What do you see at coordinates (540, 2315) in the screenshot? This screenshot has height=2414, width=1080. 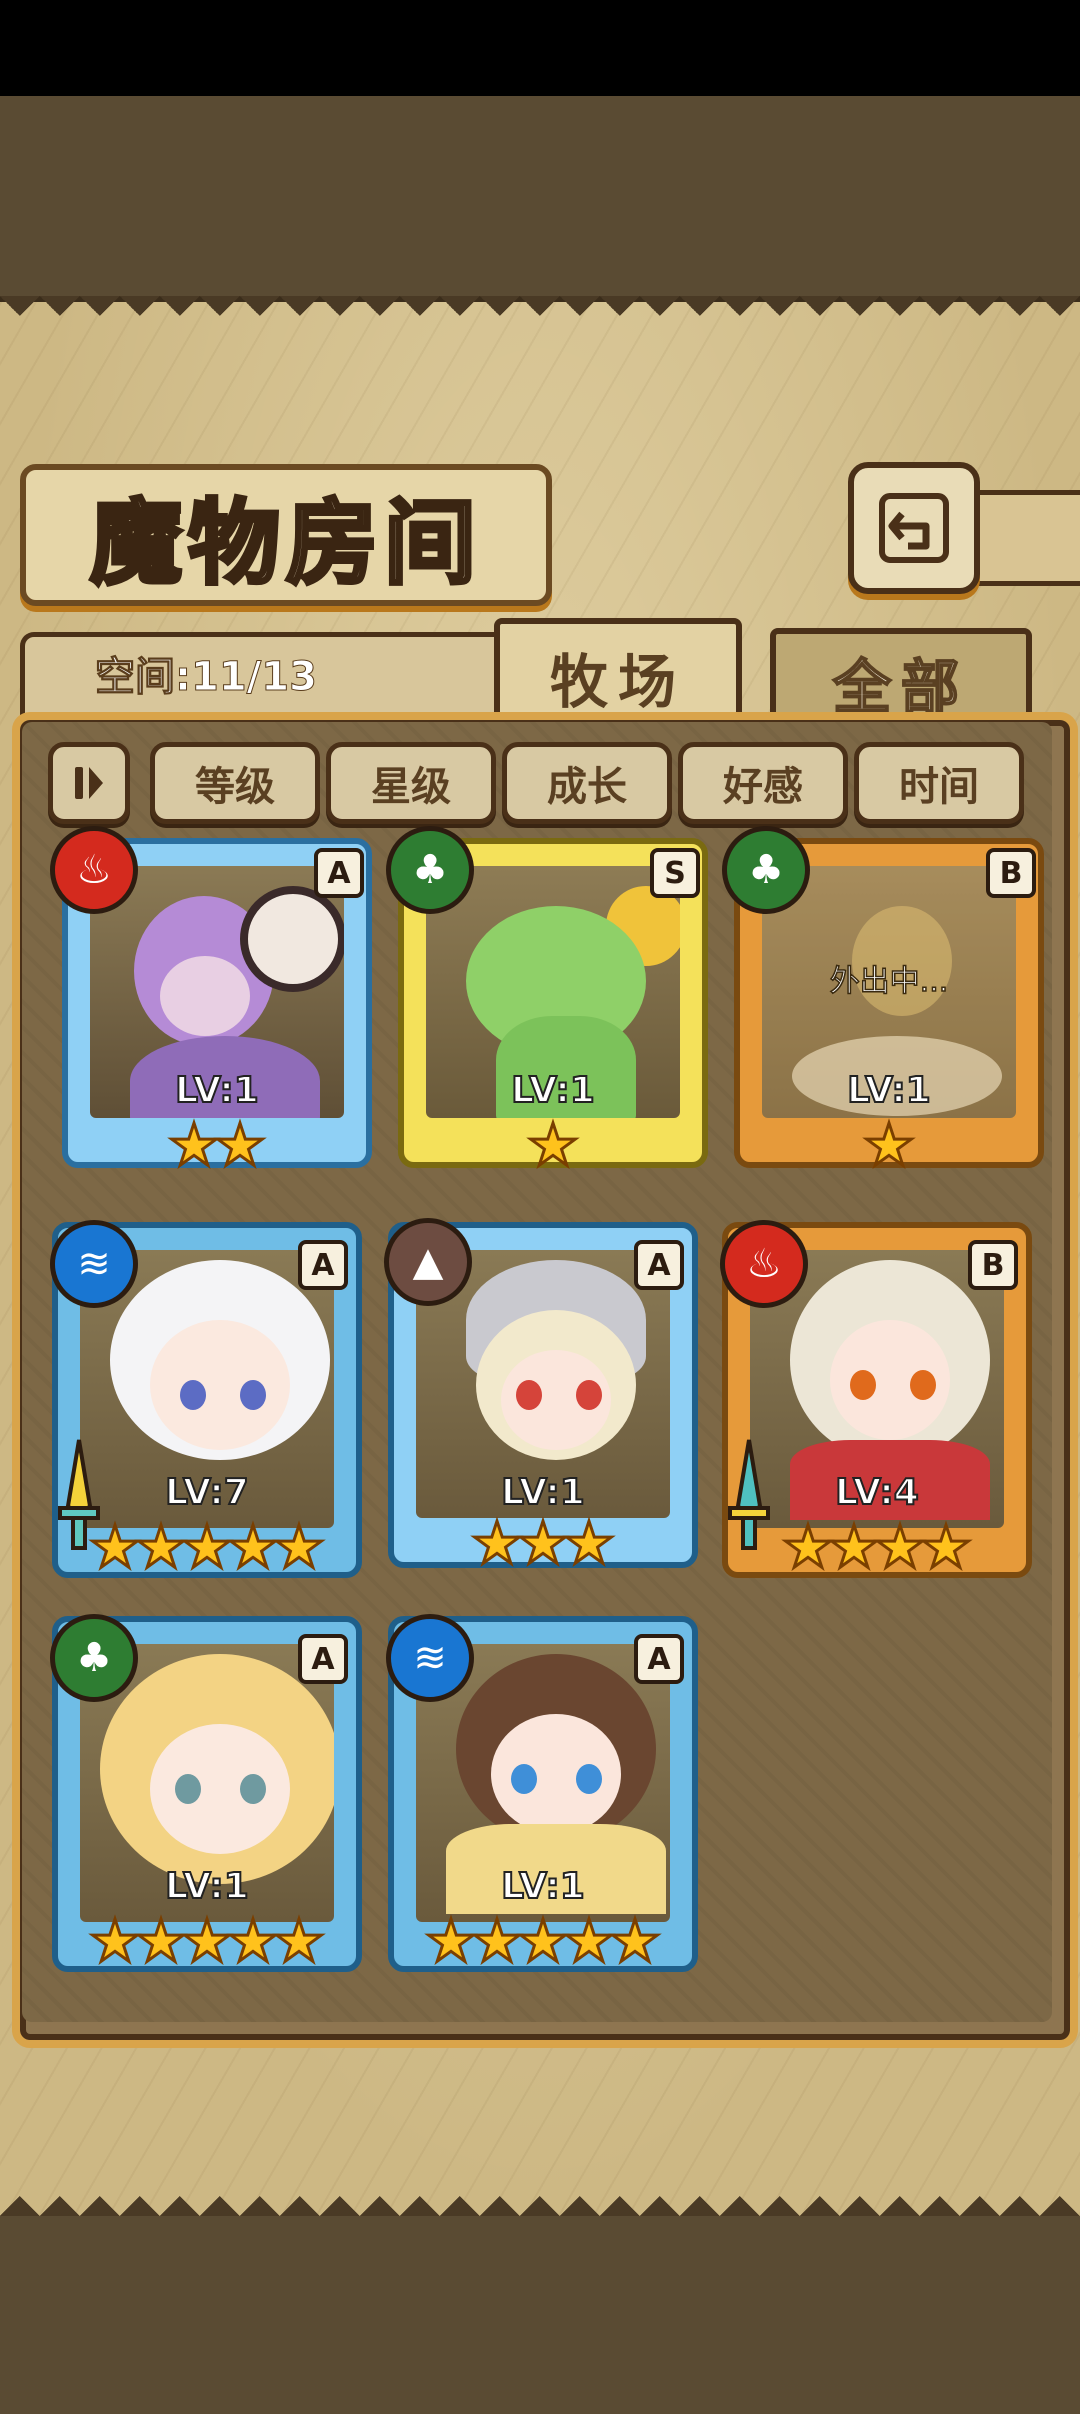 I see `map-background-bottom` at bounding box center [540, 2315].